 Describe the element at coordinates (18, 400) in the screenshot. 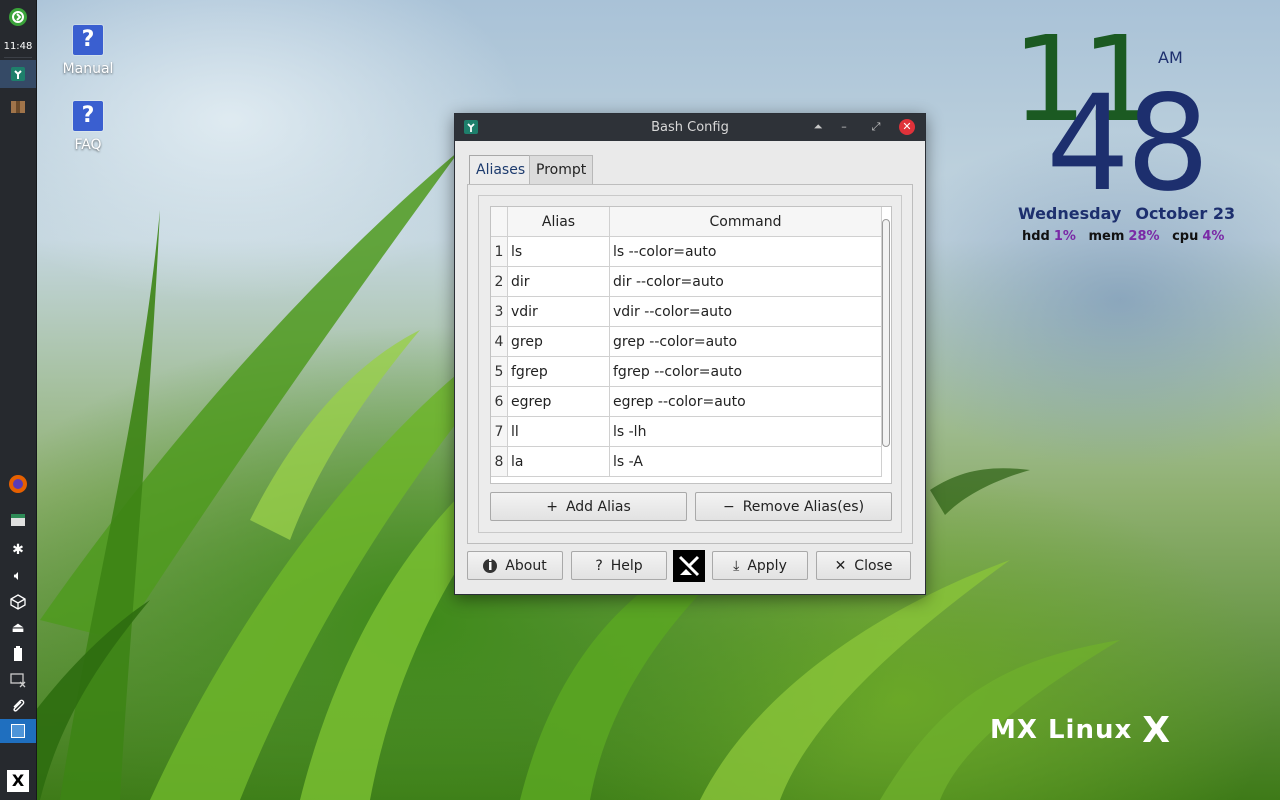

I see `left-panel: 11:48 ✱ 🔈︎ ⏏ X` at that location.